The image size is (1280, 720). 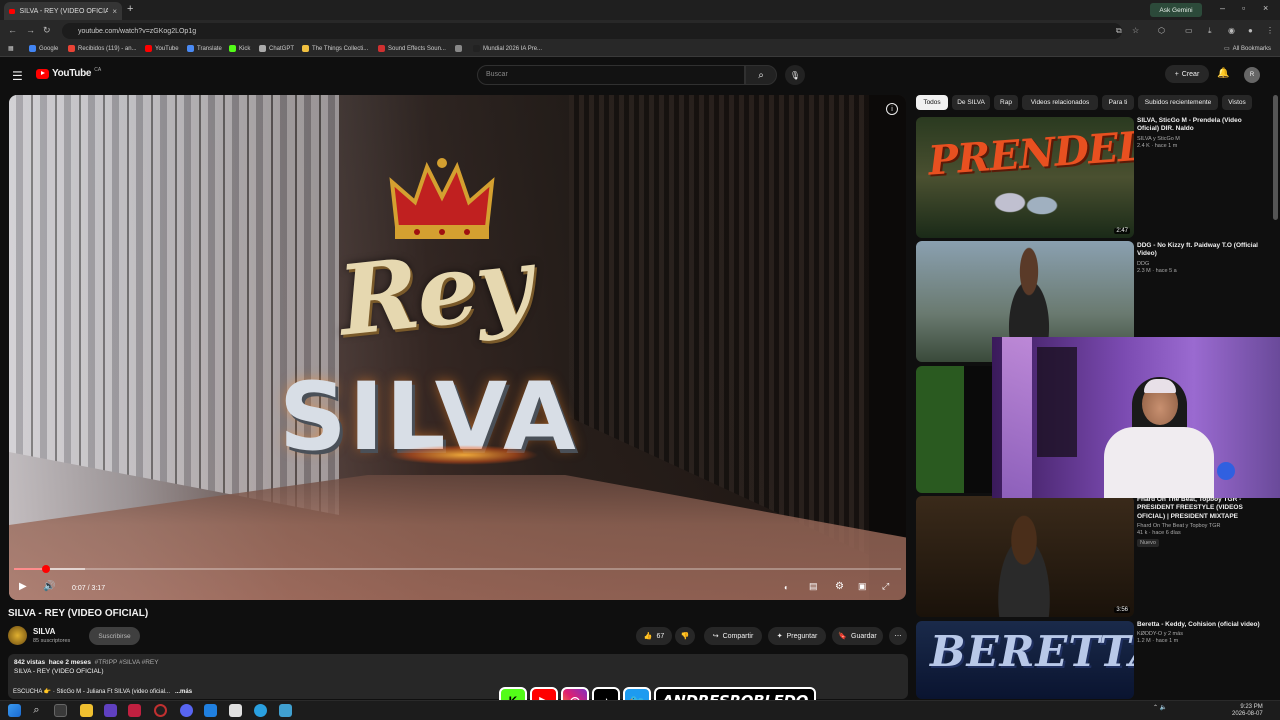 What do you see at coordinates (45, 569) in the screenshot?
I see `progress-scrubber` at bounding box center [45, 569].